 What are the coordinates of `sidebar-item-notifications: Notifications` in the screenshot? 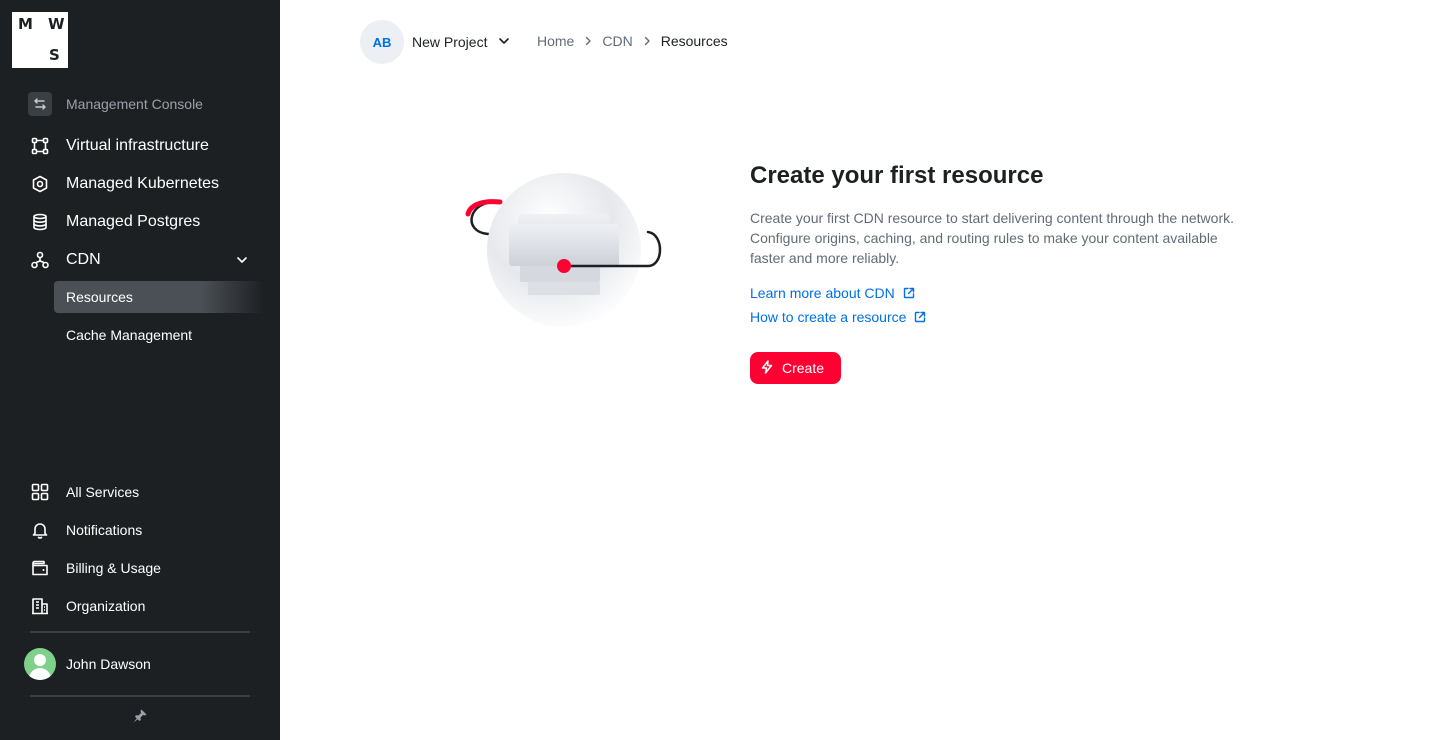 It's located at (85, 530).